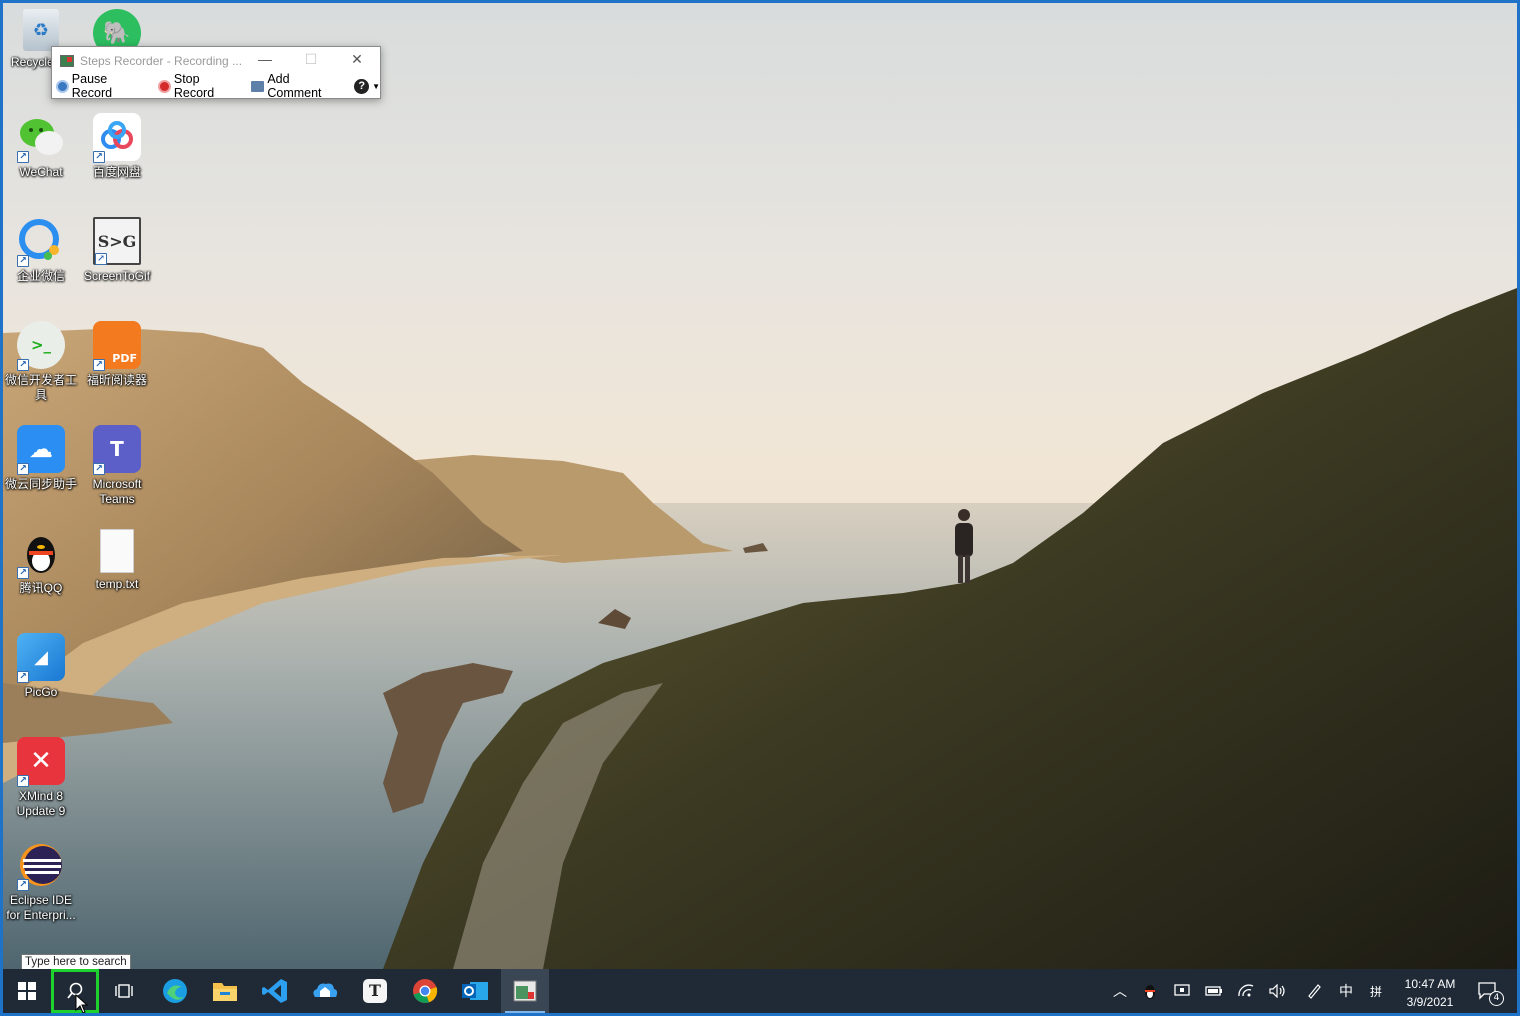  What do you see at coordinates (41, 554) in the screenshot?
I see `qq-penguin-icon: ↗` at bounding box center [41, 554].